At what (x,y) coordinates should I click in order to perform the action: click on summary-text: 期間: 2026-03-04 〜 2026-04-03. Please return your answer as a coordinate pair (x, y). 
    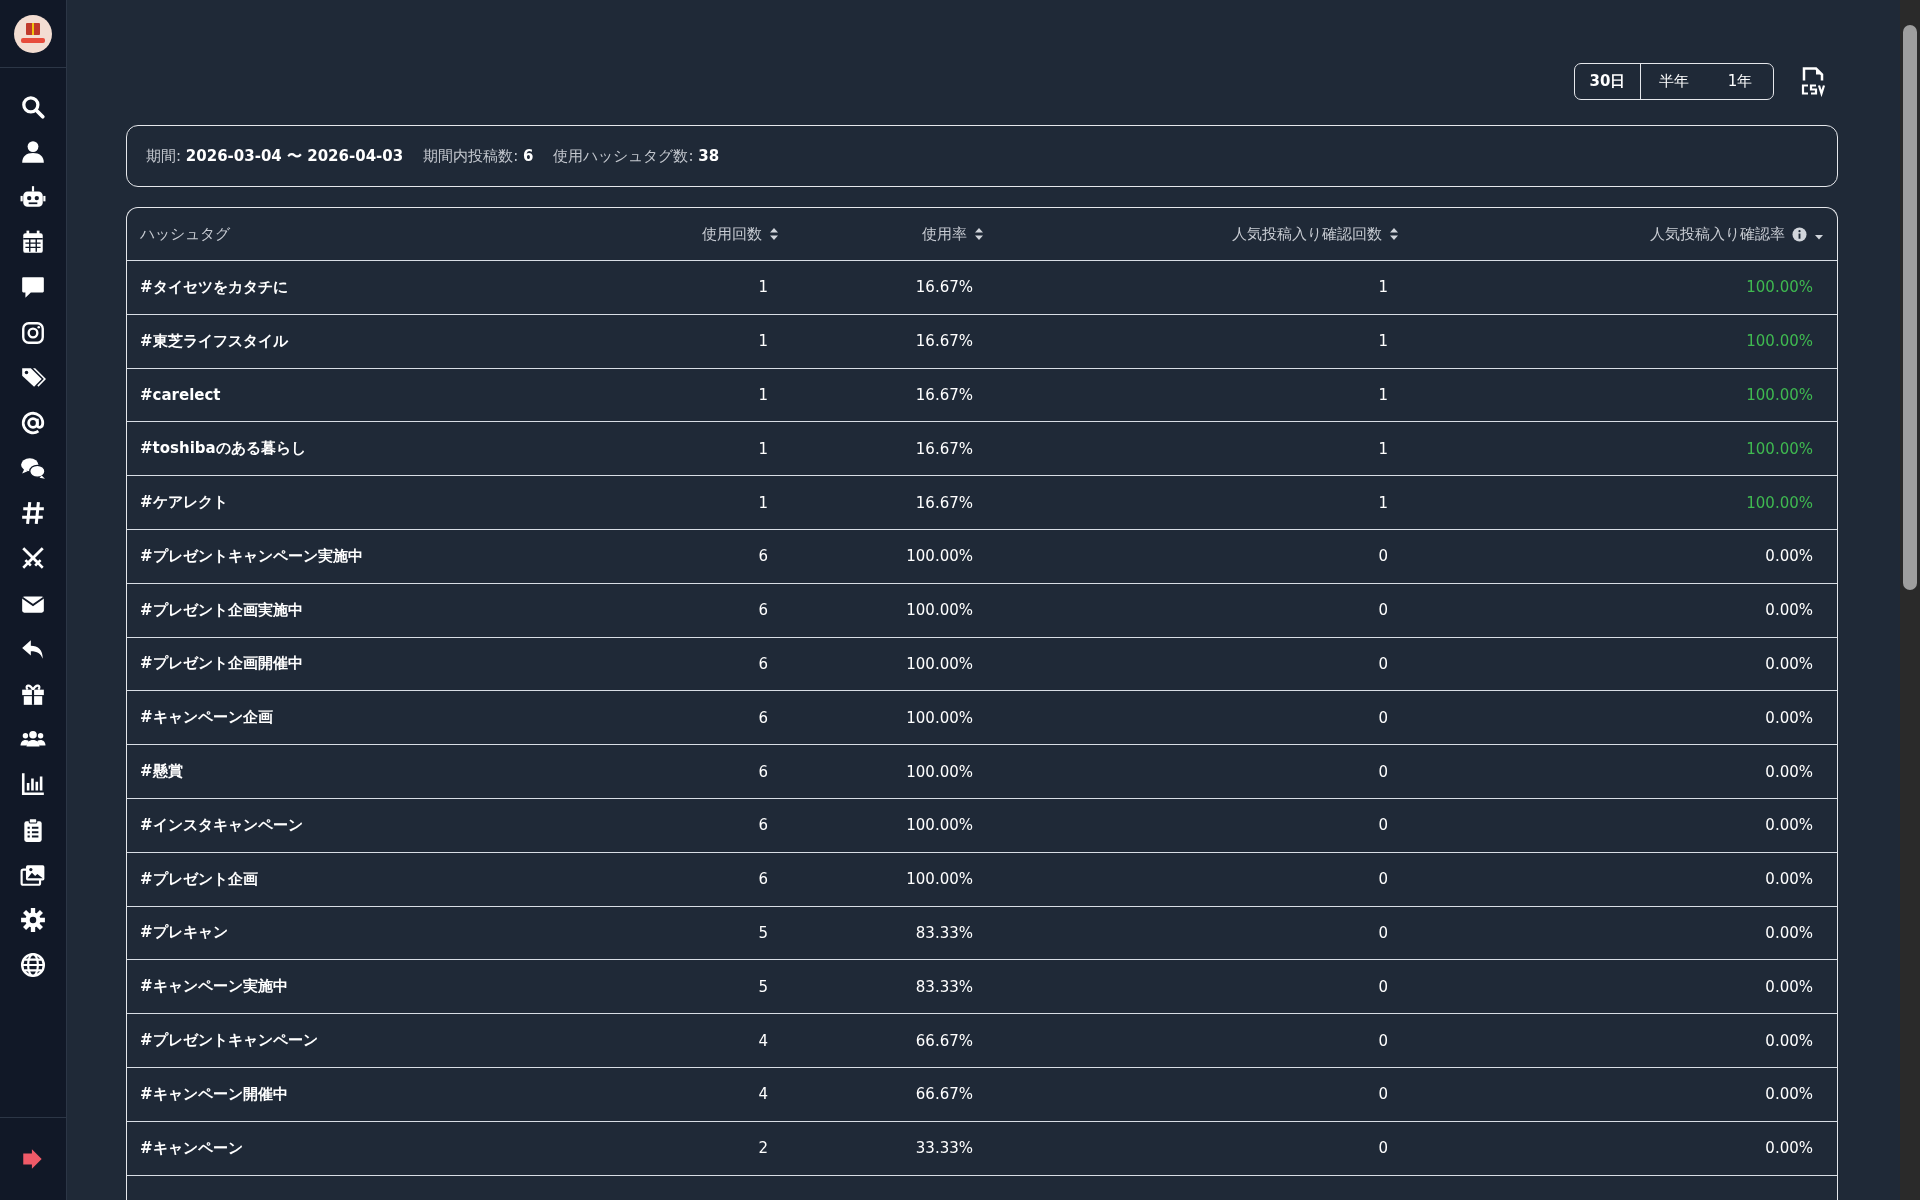
    Looking at the image, I should click on (275, 156).